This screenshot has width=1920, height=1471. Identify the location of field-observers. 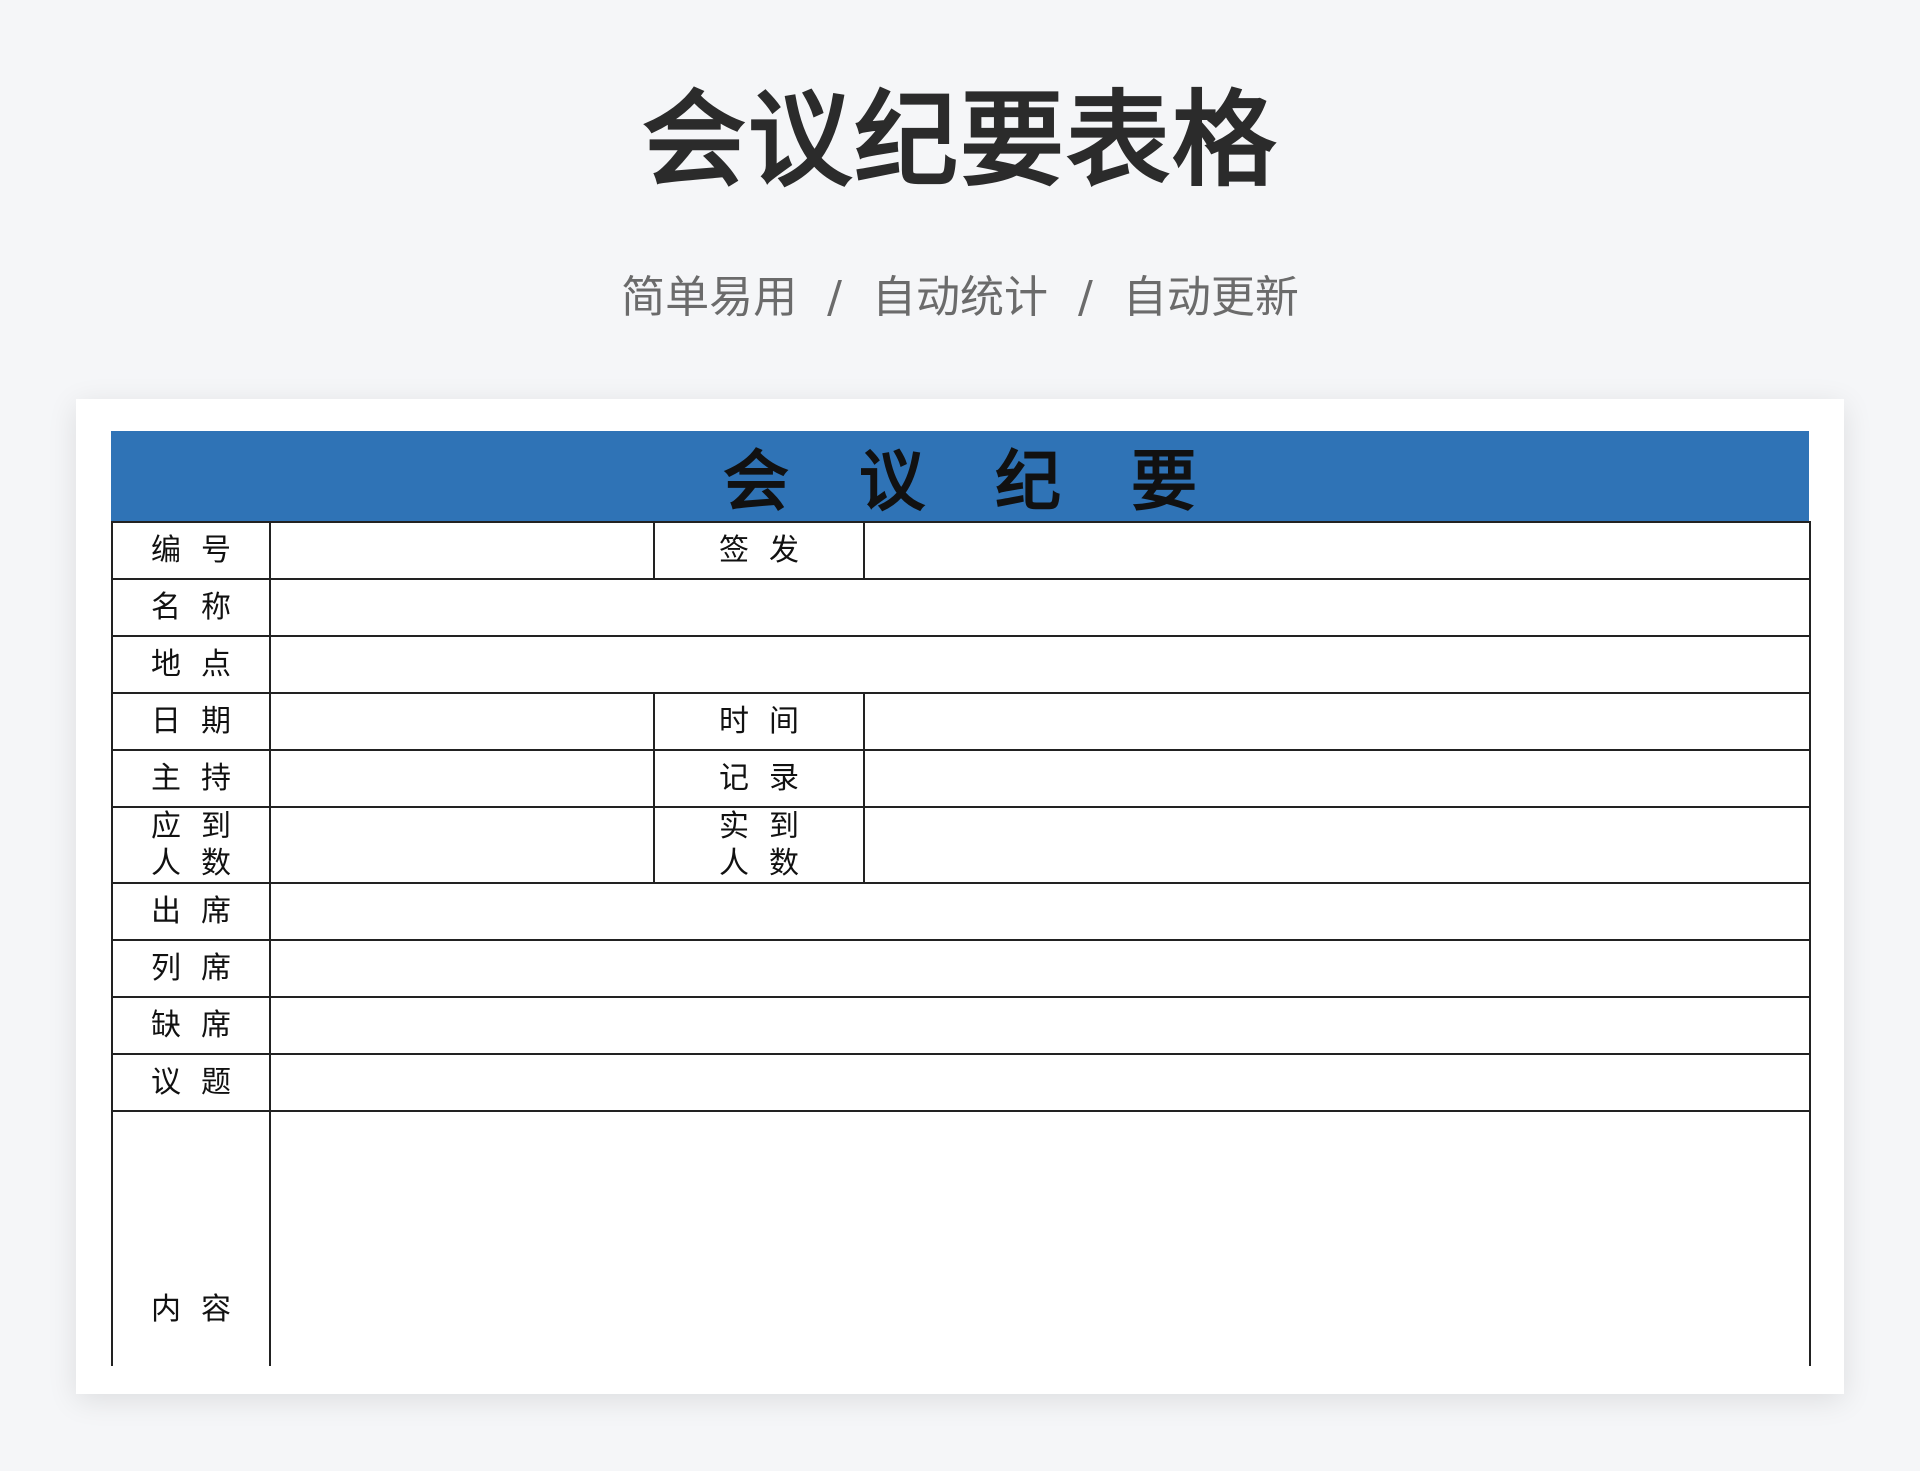
(1040, 968).